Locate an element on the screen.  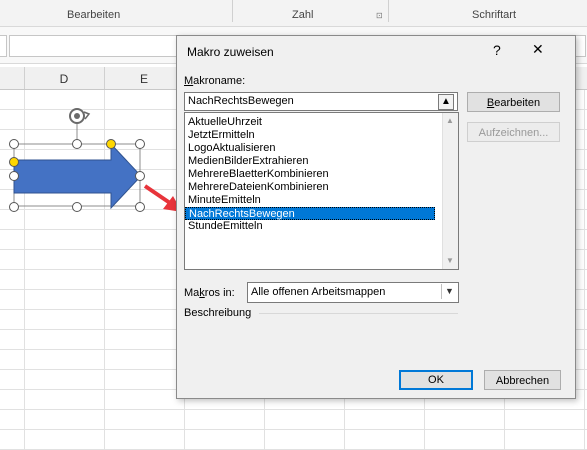
edit-button: Bearbeiten is located at coordinates (513, 102).